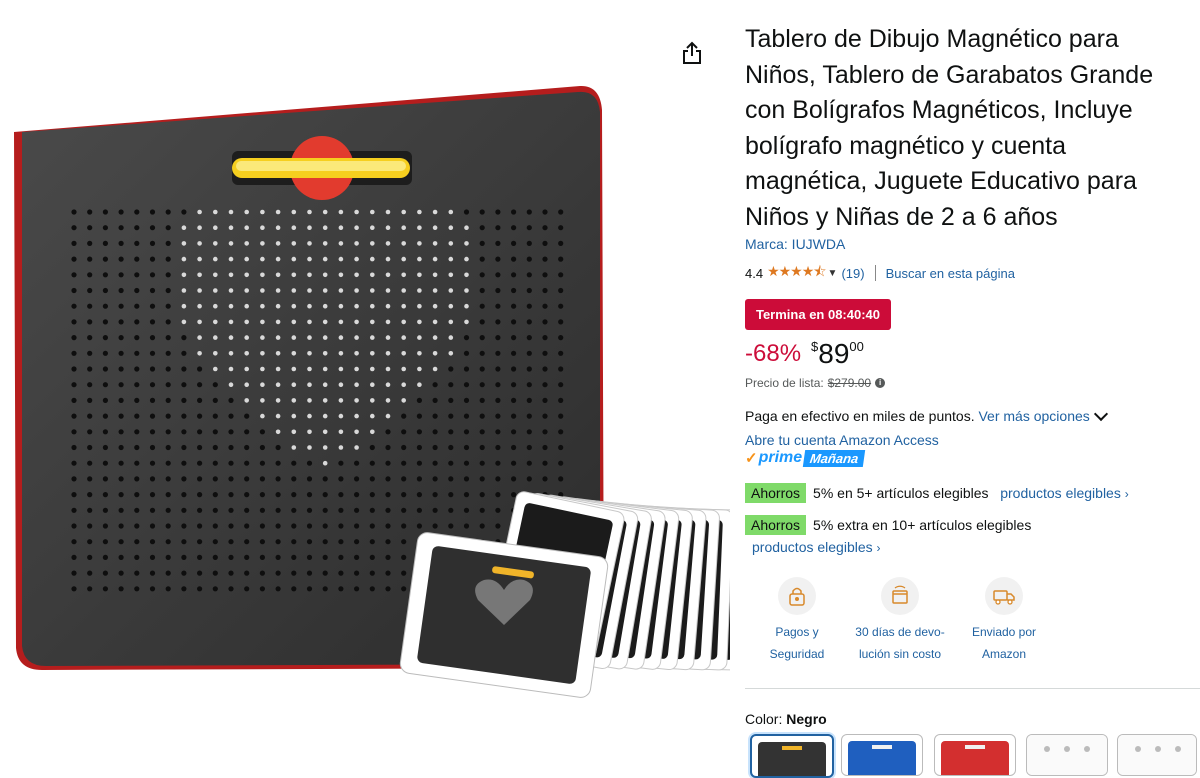 The width and height of the screenshot is (1200, 778). Describe the element at coordinates (1004, 632) in the screenshot. I see `trust-label: Enviado por` at that location.